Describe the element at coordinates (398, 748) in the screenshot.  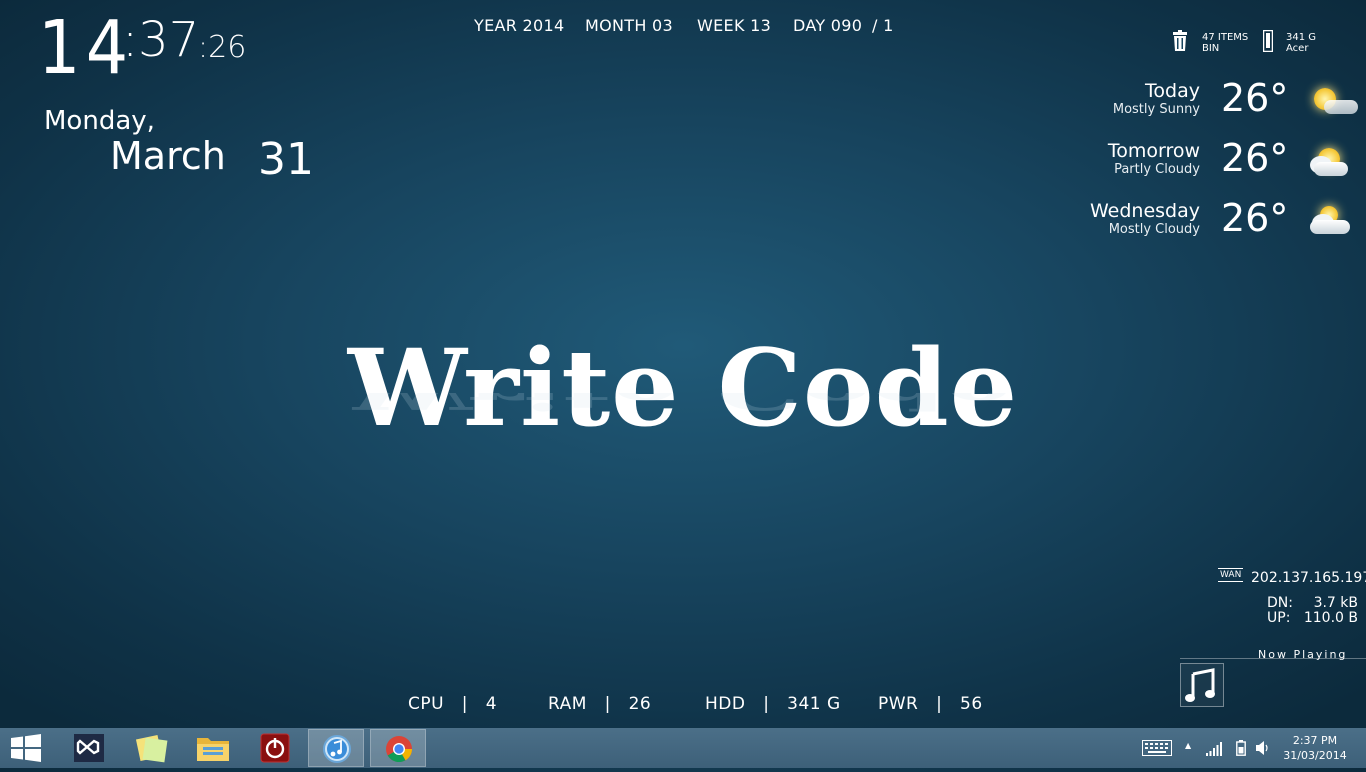
I see `chrome-icon` at that location.